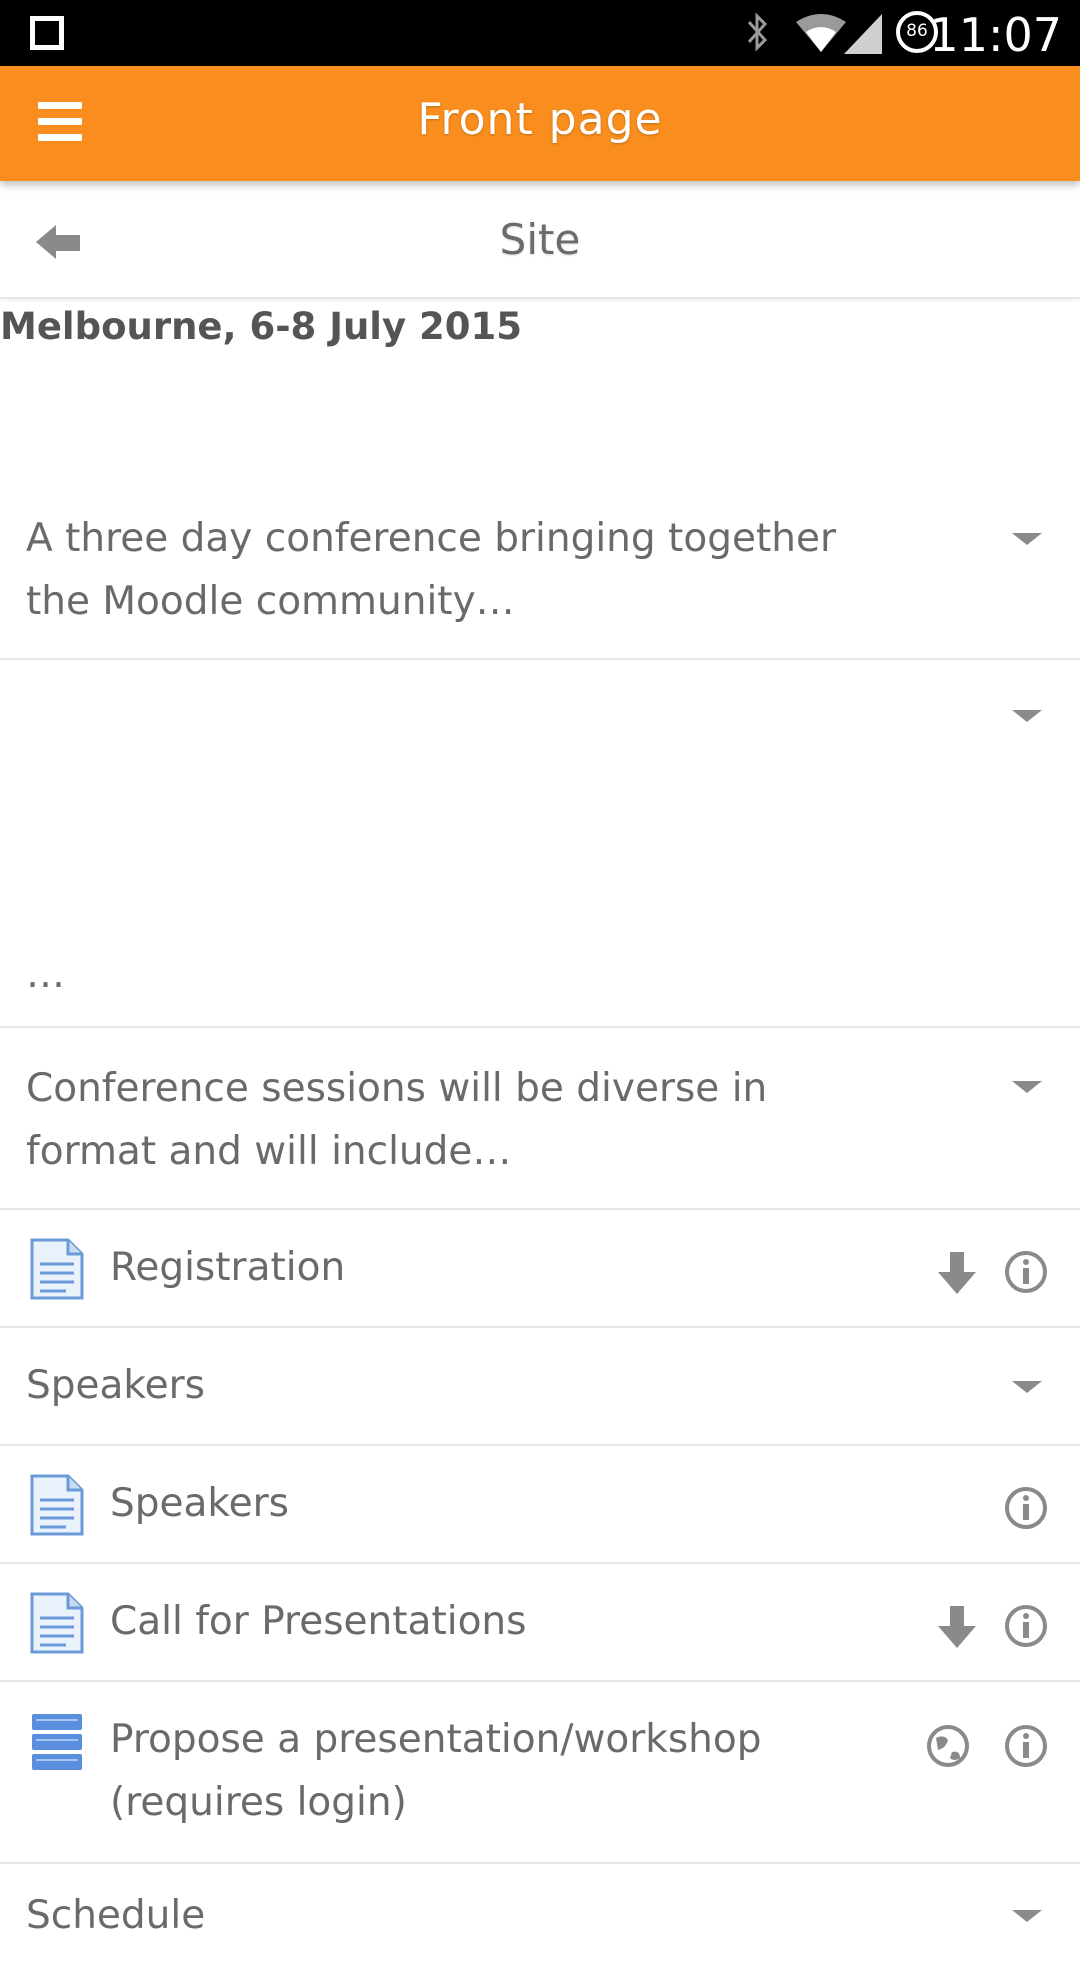 Image resolution: width=1080 pixels, height=1982 pixels. I want to click on list-item-speakers: Speakers, so click(540, 1505).